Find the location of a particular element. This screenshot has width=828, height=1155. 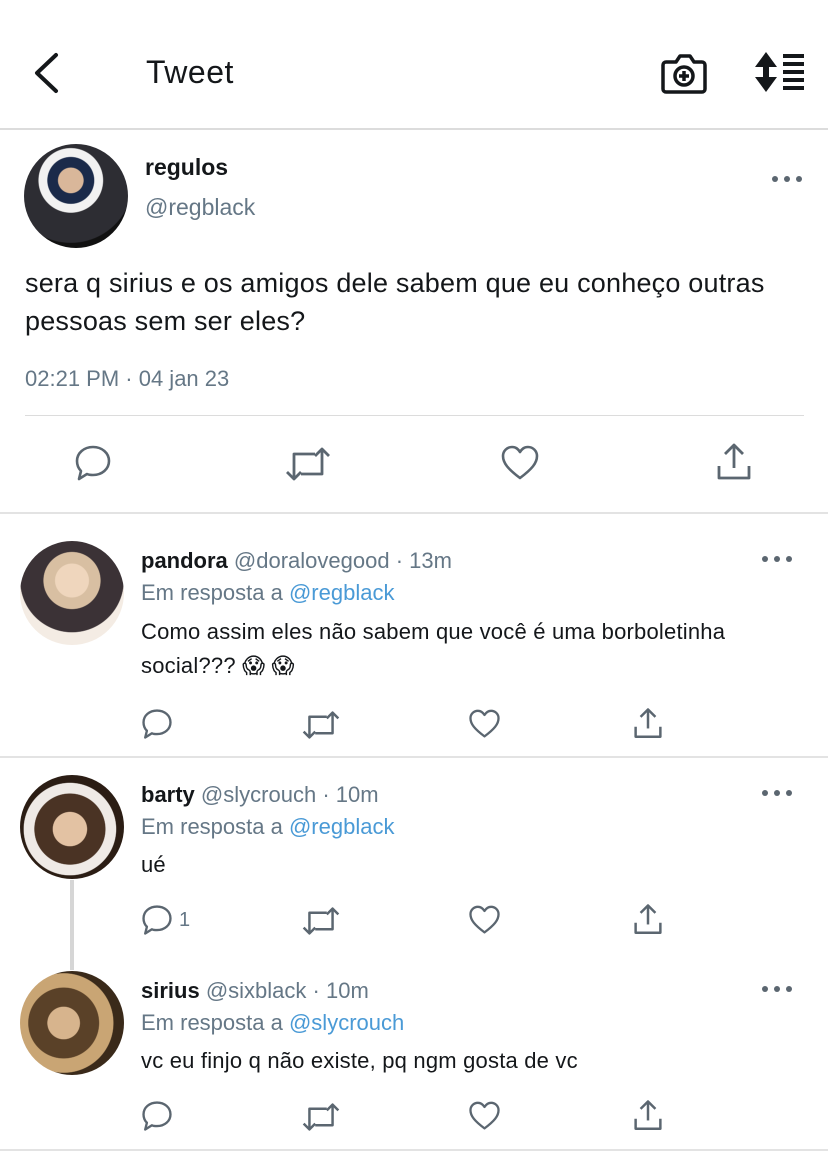

sort-button is located at coordinates (779, 72).